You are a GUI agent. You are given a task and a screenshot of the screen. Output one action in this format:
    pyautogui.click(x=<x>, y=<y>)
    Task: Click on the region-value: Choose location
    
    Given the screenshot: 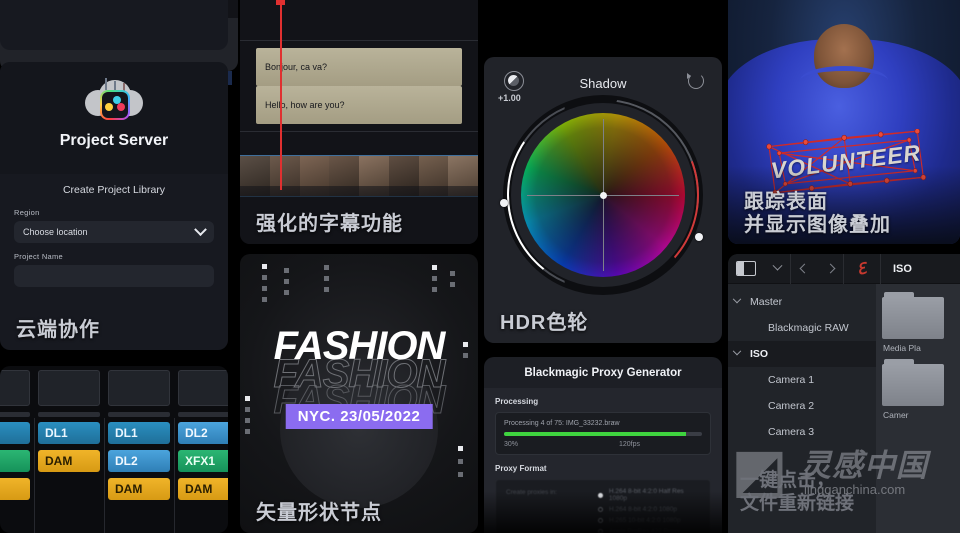 What is the action you would take?
    pyautogui.click(x=55, y=232)
    